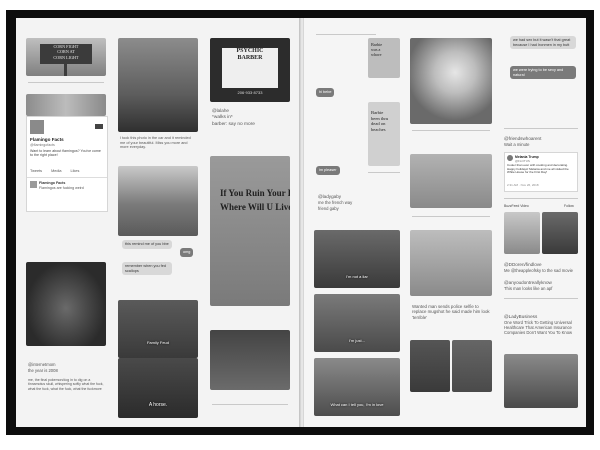 The image size is (600, 450). What do you see at coordinates (250, 92) in the screenshot?
I see `psychic-phone: 206·933·8733` at bounding box center [250, 92].